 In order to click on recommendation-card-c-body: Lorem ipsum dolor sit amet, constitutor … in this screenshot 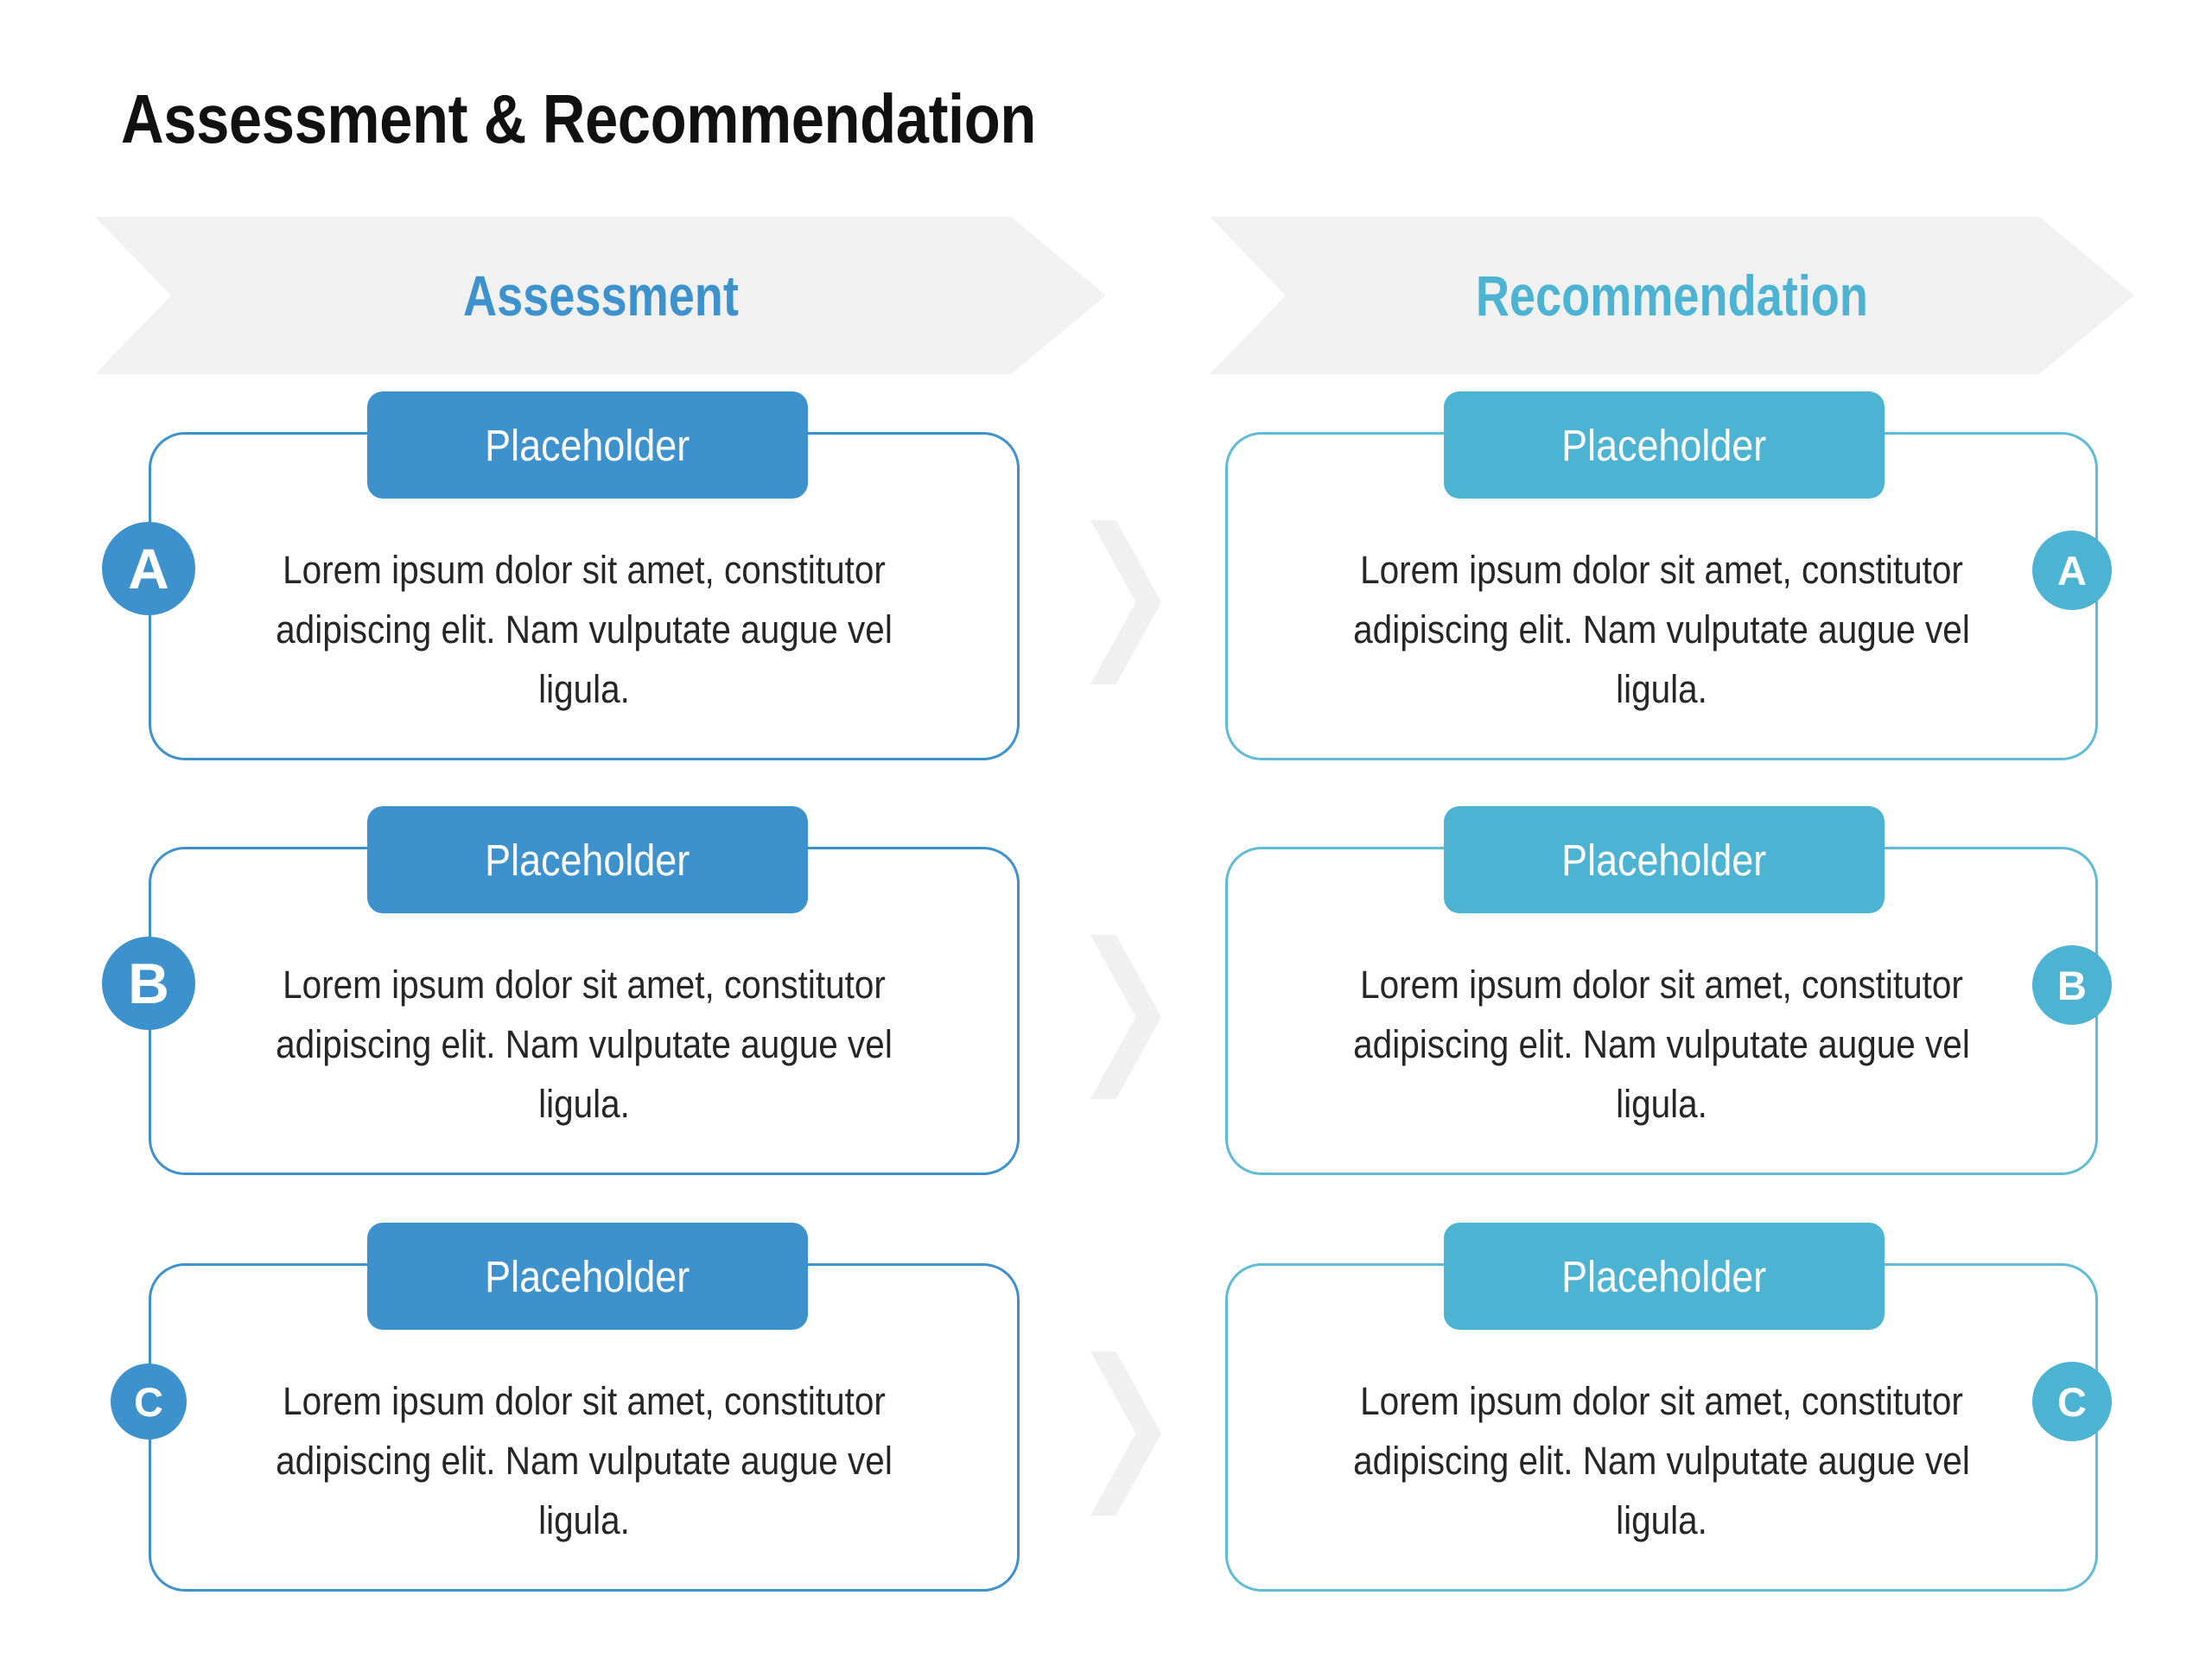, I will do `click(1661, 1460)`.